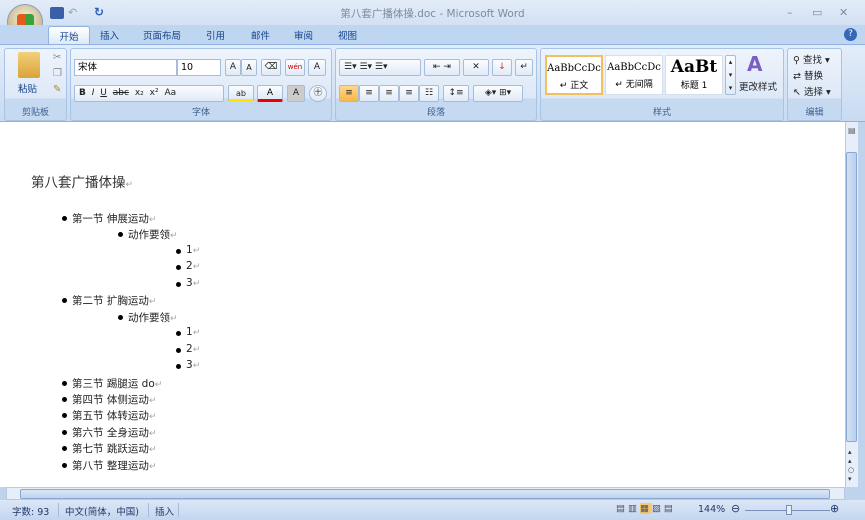  What do you see at coordinates (82, 93) in the screenshot?
I see `bold-button: B` at bounding box center [82, 93].